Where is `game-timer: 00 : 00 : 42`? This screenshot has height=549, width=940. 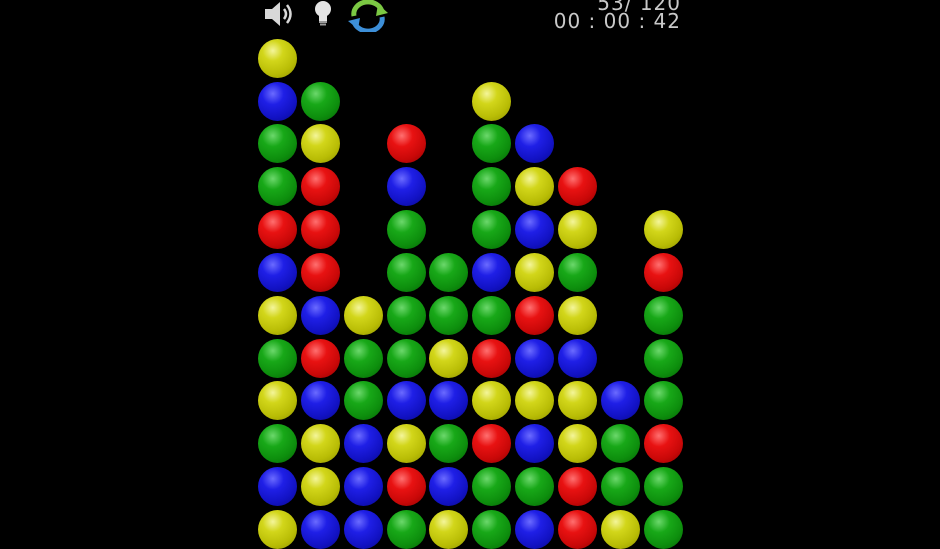
game-timer: 00 : 00 : 42 is located at coordinates (617, 21).